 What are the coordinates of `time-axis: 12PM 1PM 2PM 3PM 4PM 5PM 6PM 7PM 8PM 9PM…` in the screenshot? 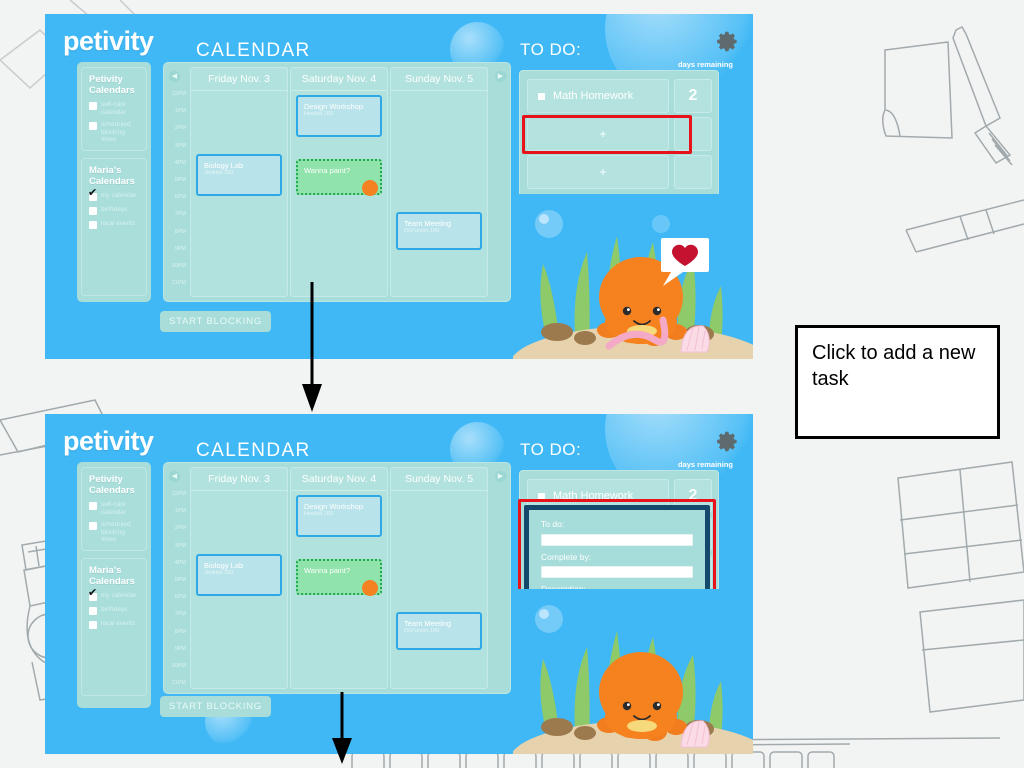 It's located at (178, 194).